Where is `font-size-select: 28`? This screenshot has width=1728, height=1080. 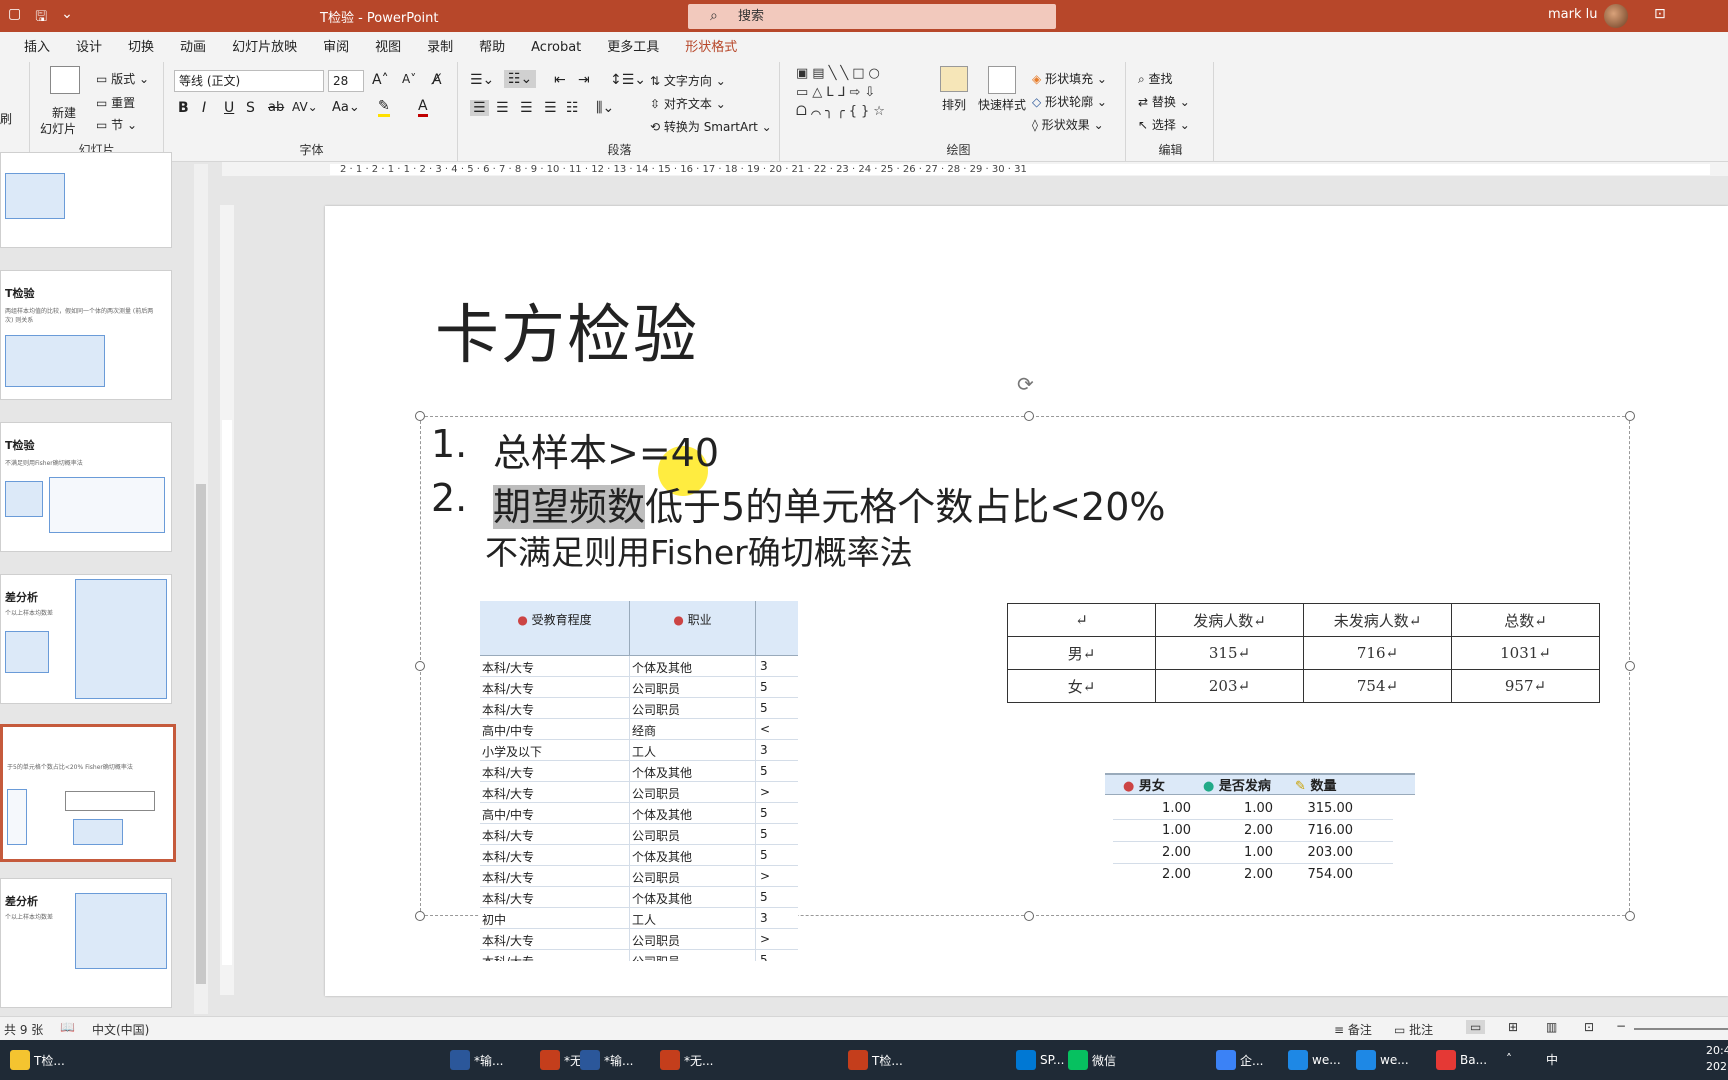
font-size-select: 28 is located at coordinates (346, 81).